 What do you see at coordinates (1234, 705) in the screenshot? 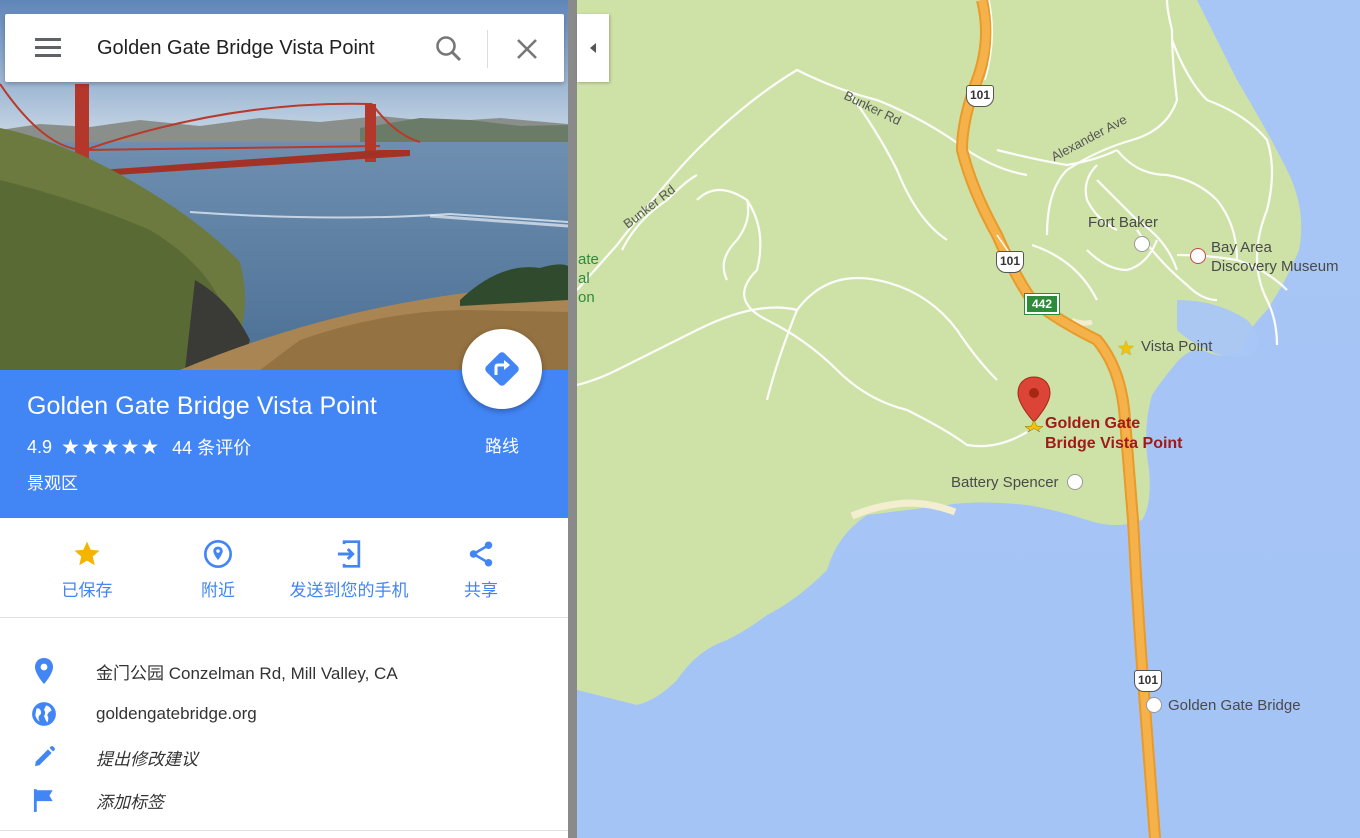
I see `map-label-golden-gate-bridge: Golden Gate Bridge` at bounding box center [1234, 705].